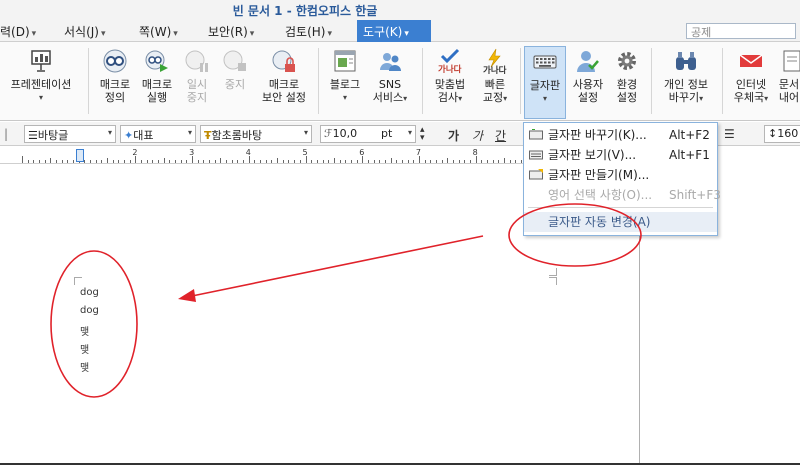 This screenshot has height=465, width=800. What do you see at coordinates (197, 76) in the screenshot?
I see `macro-pause-button: 일시 중지` at bounding box center [197, 76].